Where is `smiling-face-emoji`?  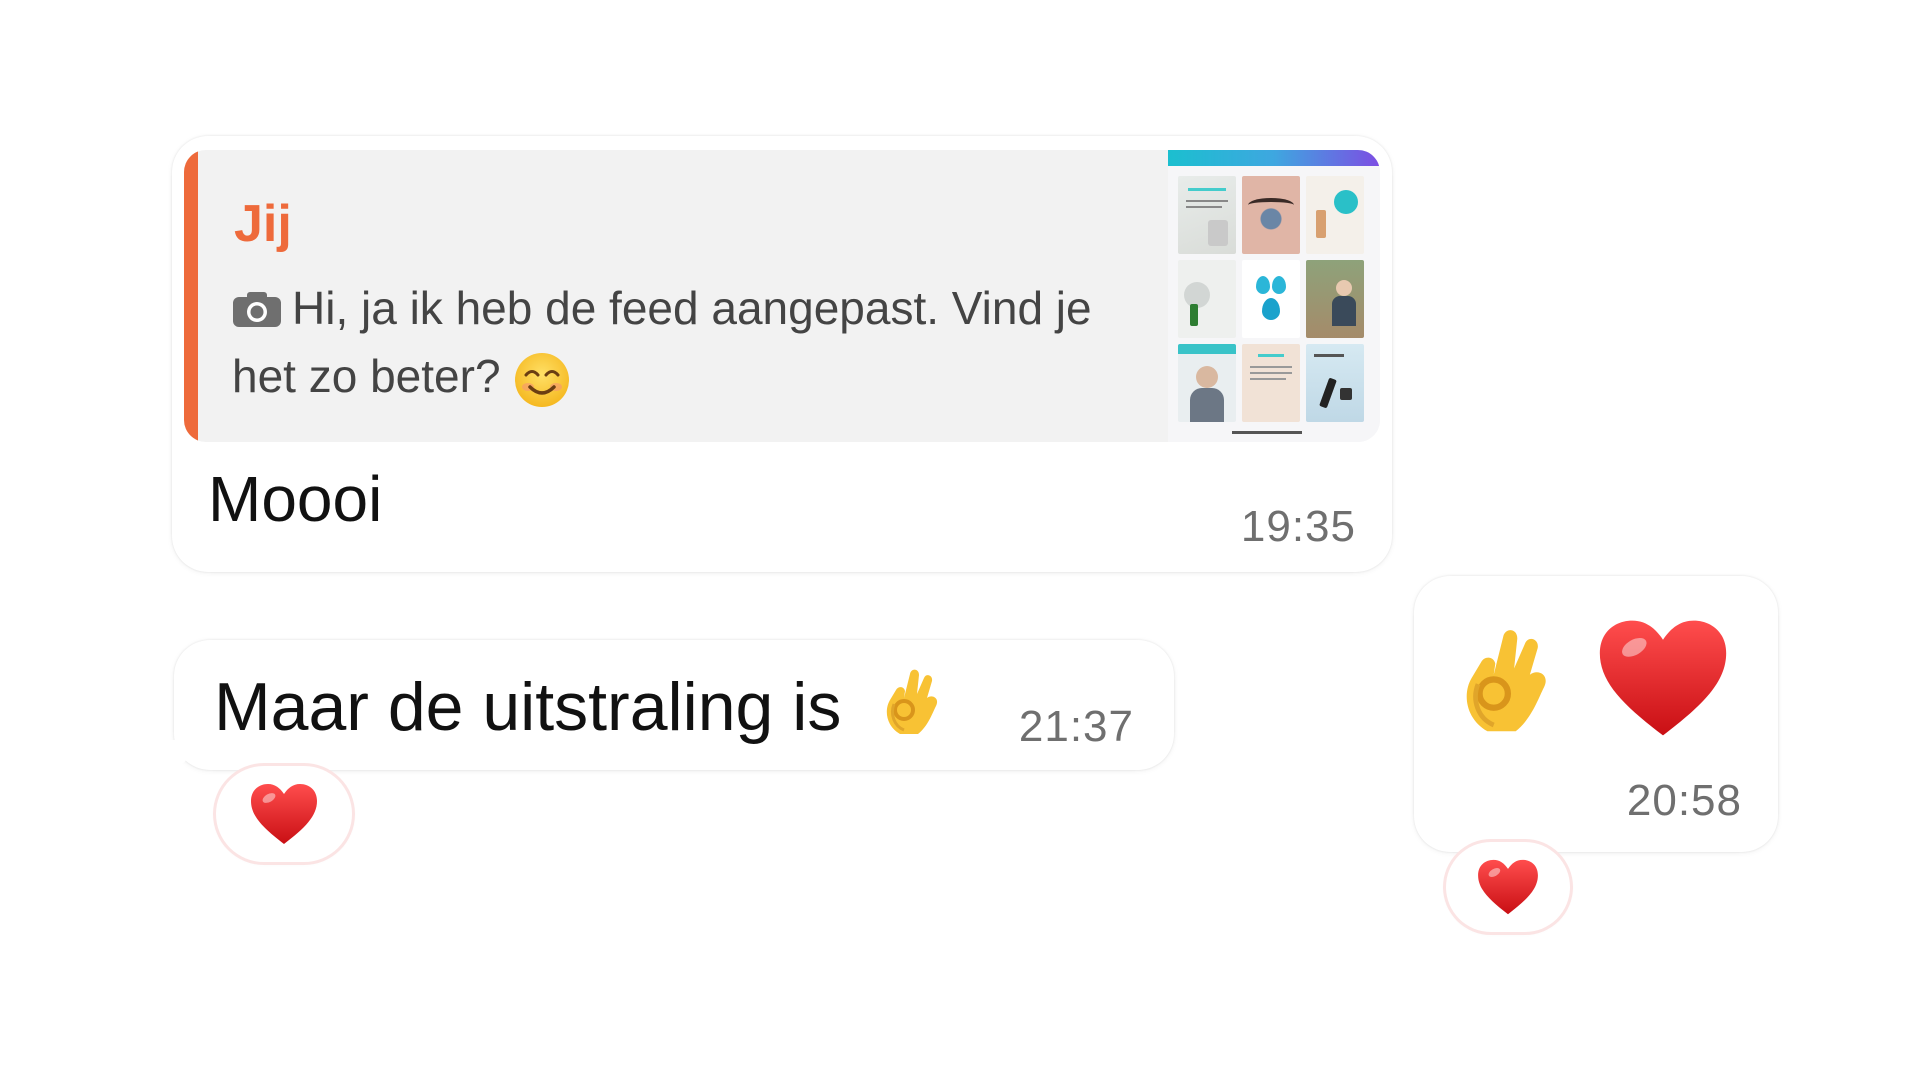 smiling-face-emoji is located at coordinates (542, 379).